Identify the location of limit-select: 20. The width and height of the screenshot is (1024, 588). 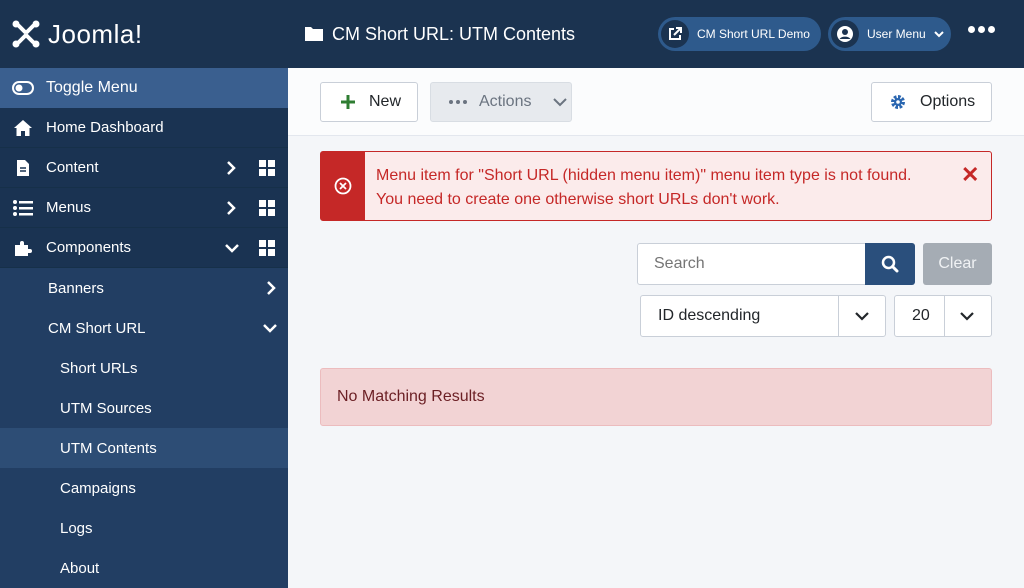
(943, 316).